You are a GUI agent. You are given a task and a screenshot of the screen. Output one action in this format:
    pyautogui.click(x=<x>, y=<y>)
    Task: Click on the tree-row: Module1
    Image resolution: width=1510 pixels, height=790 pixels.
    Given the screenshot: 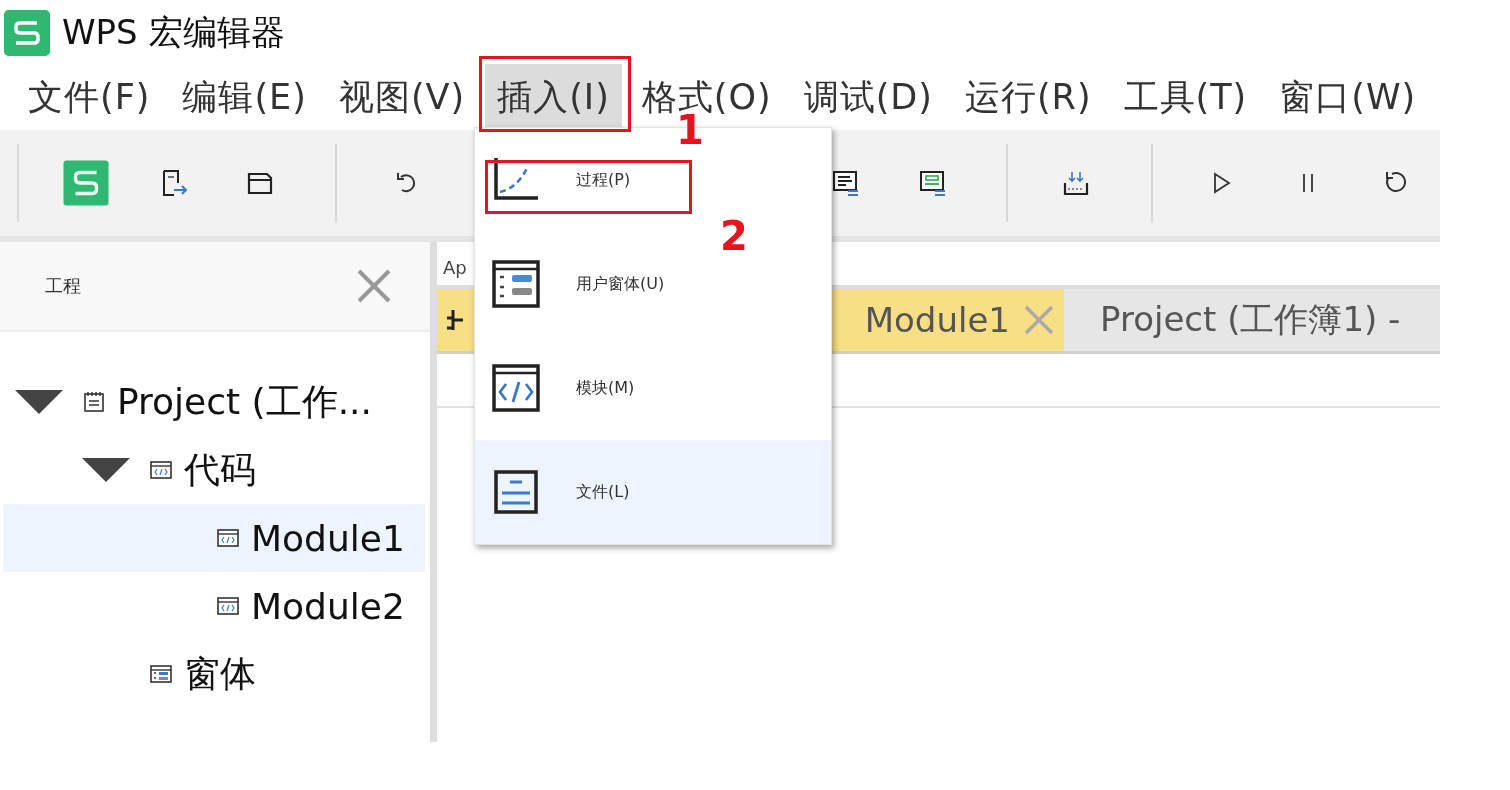 What is the action you would take?
    pyautogui.click(x=214, y=538)
    